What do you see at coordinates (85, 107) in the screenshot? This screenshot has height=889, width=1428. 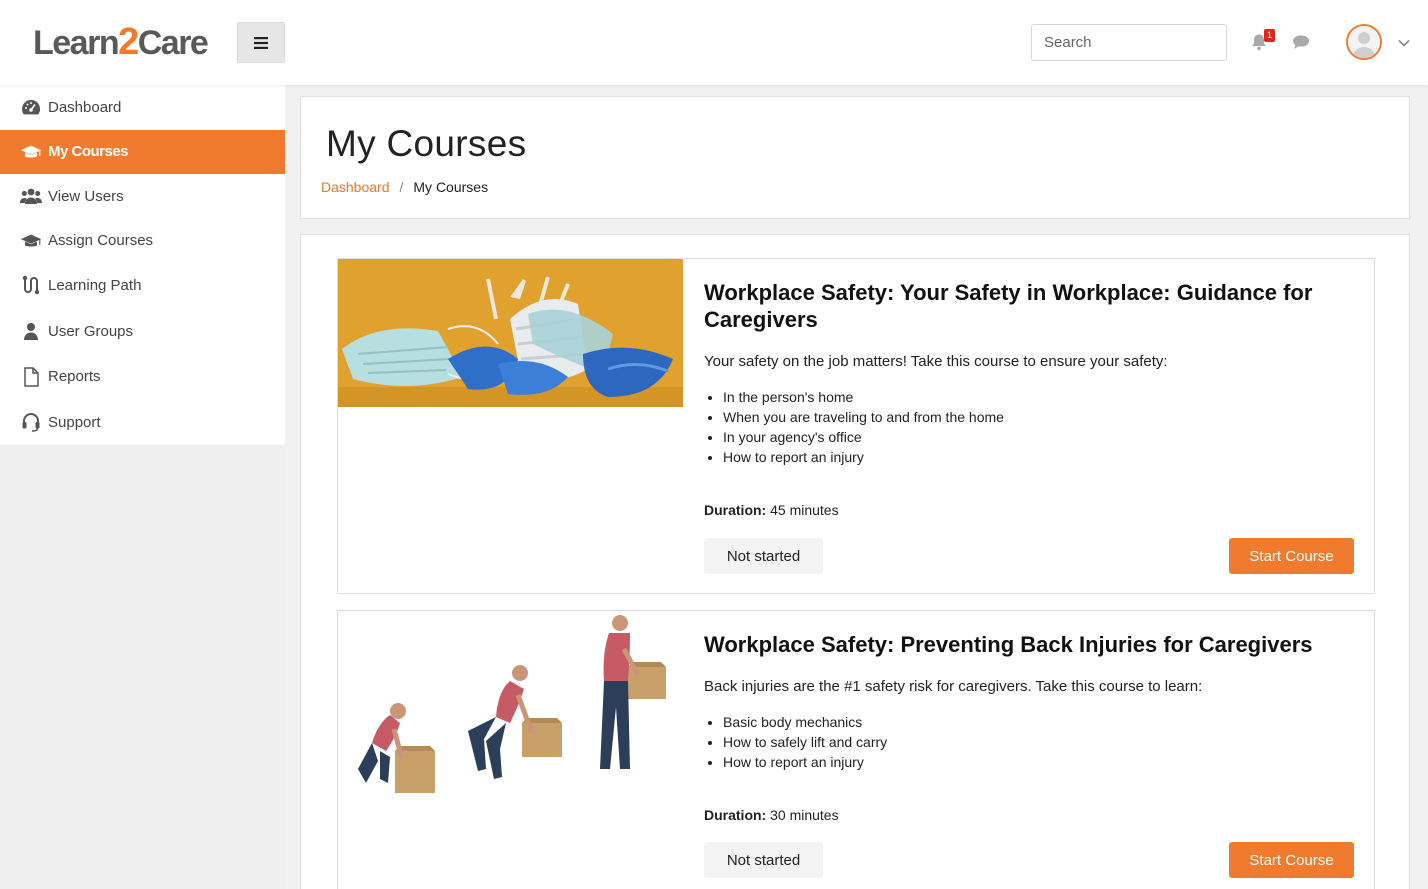 I see `sidebar-item-label: Dashboard` at bounding box center [85, 107].